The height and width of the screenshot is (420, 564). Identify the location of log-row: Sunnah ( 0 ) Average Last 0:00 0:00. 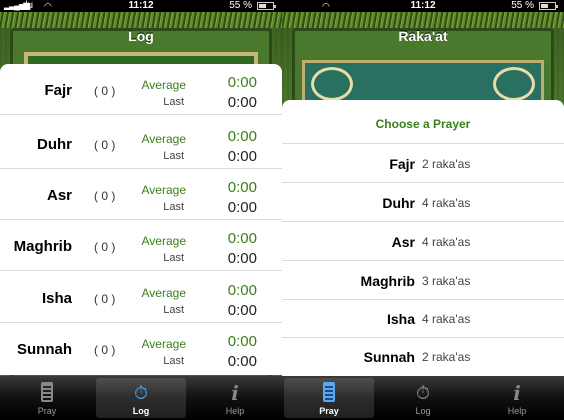
(141, 348).